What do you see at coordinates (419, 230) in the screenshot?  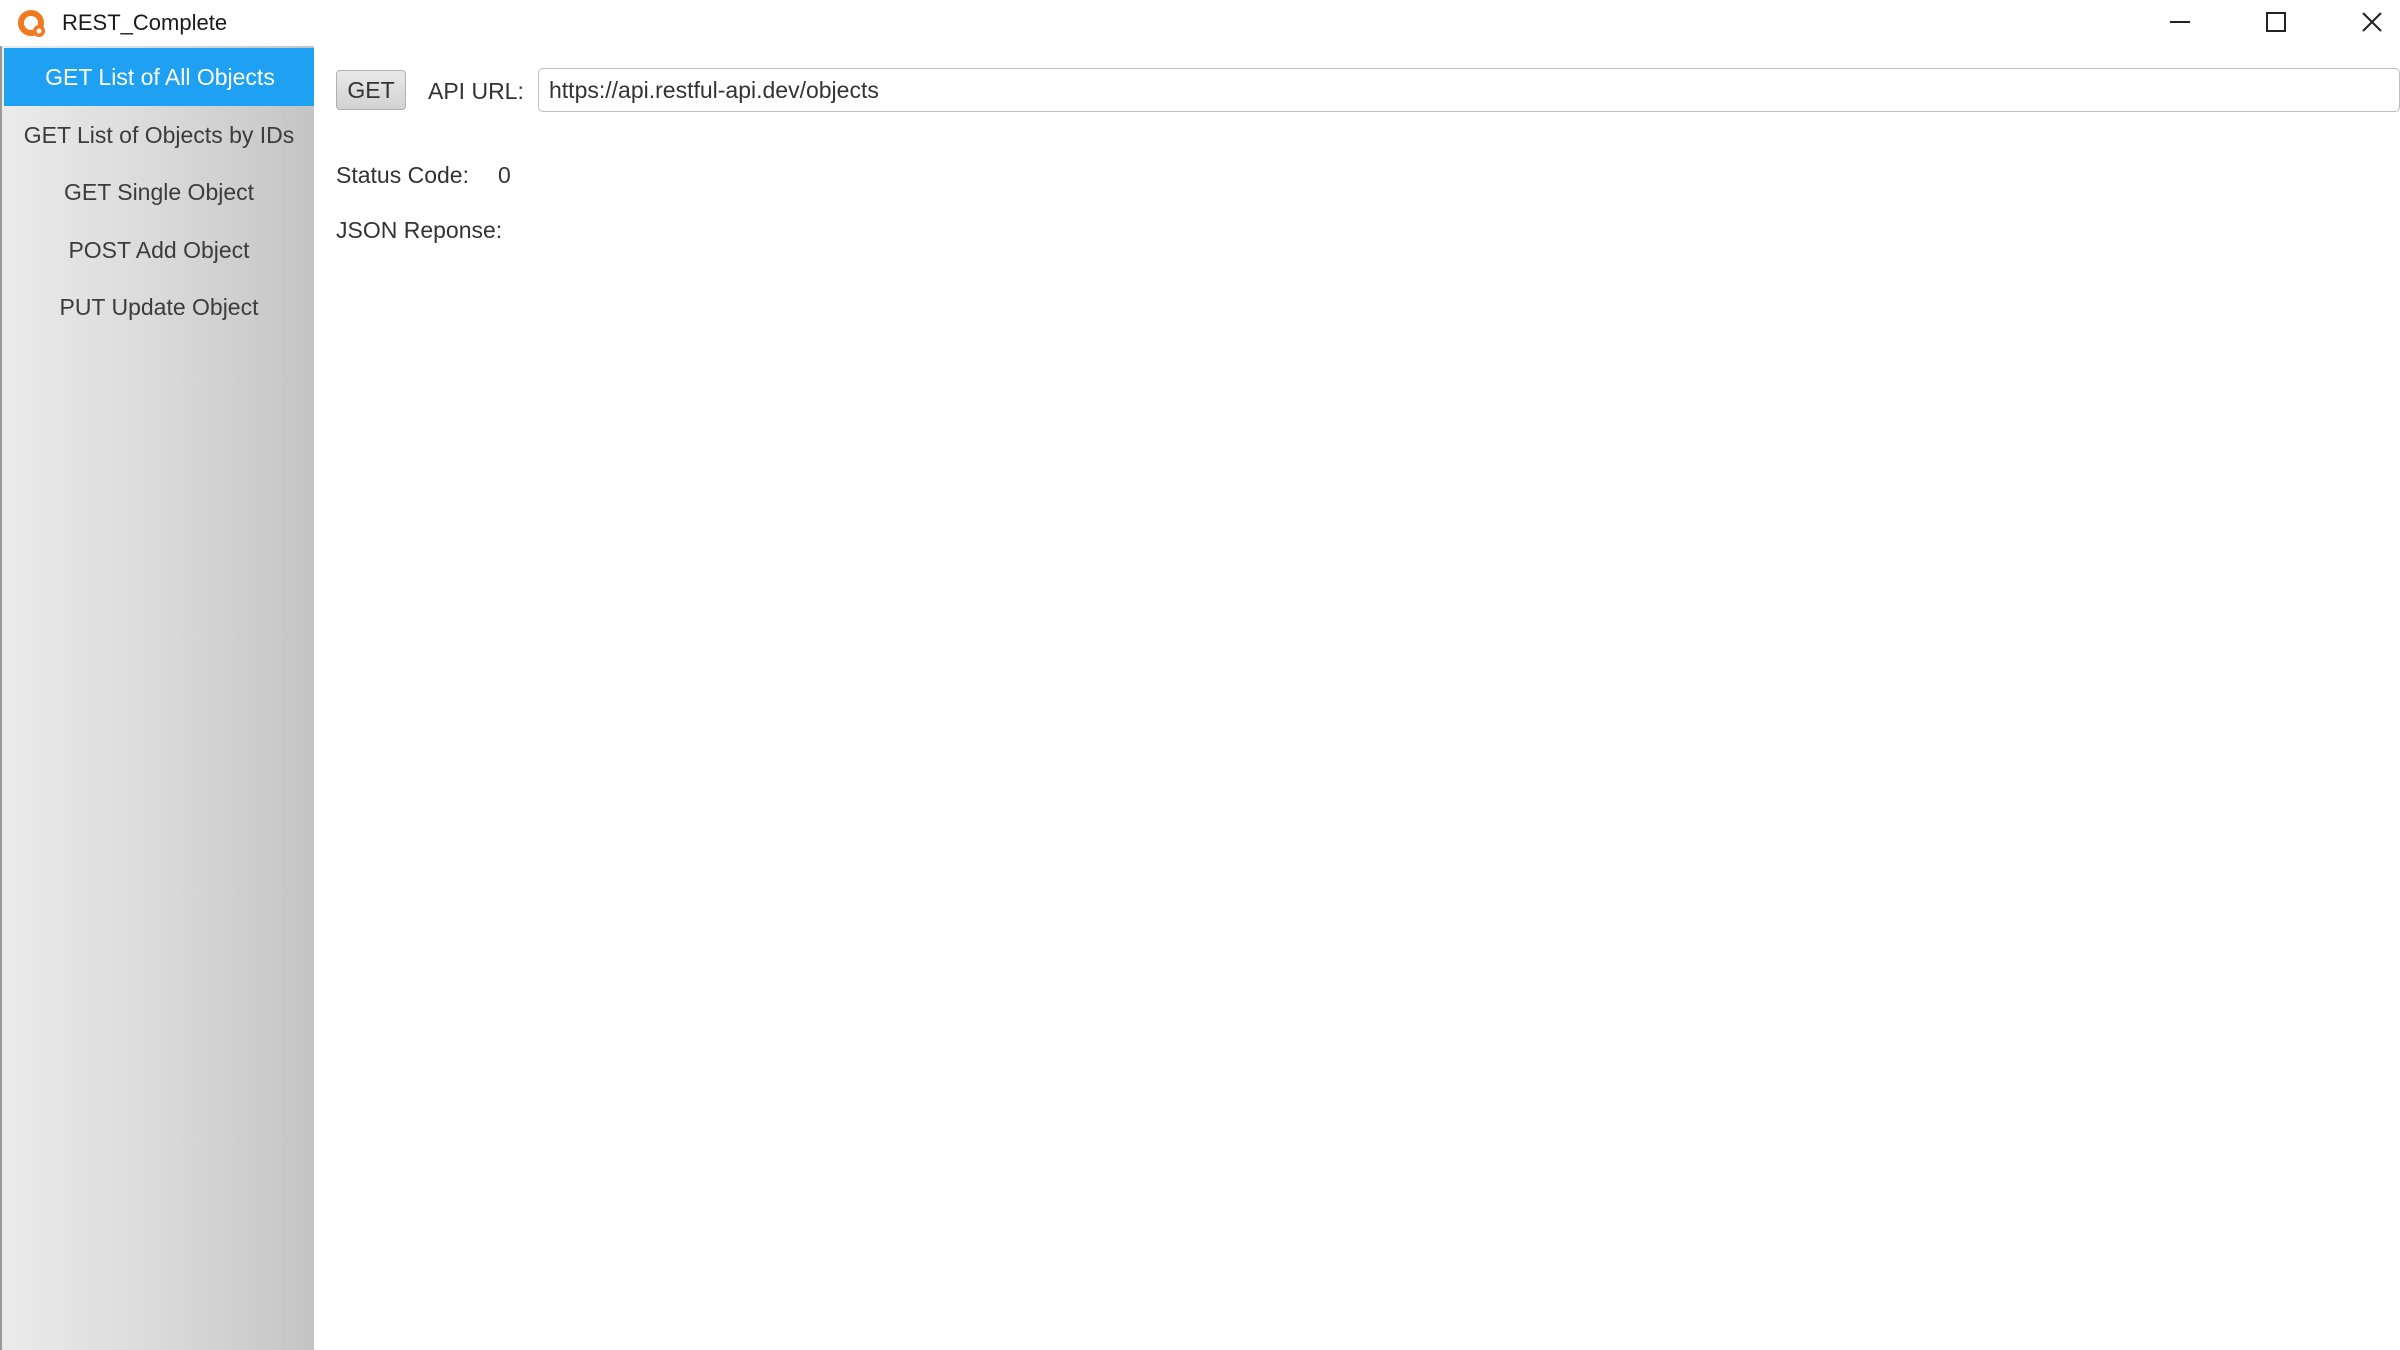 I see `json-response-label: JSON Reponse:` at bounding box center [419, 230].